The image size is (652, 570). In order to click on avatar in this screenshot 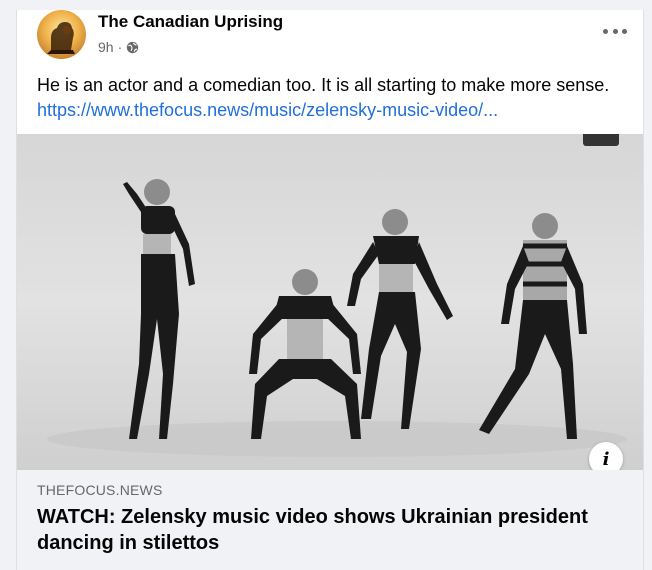, I will do `click(61, 34)`.